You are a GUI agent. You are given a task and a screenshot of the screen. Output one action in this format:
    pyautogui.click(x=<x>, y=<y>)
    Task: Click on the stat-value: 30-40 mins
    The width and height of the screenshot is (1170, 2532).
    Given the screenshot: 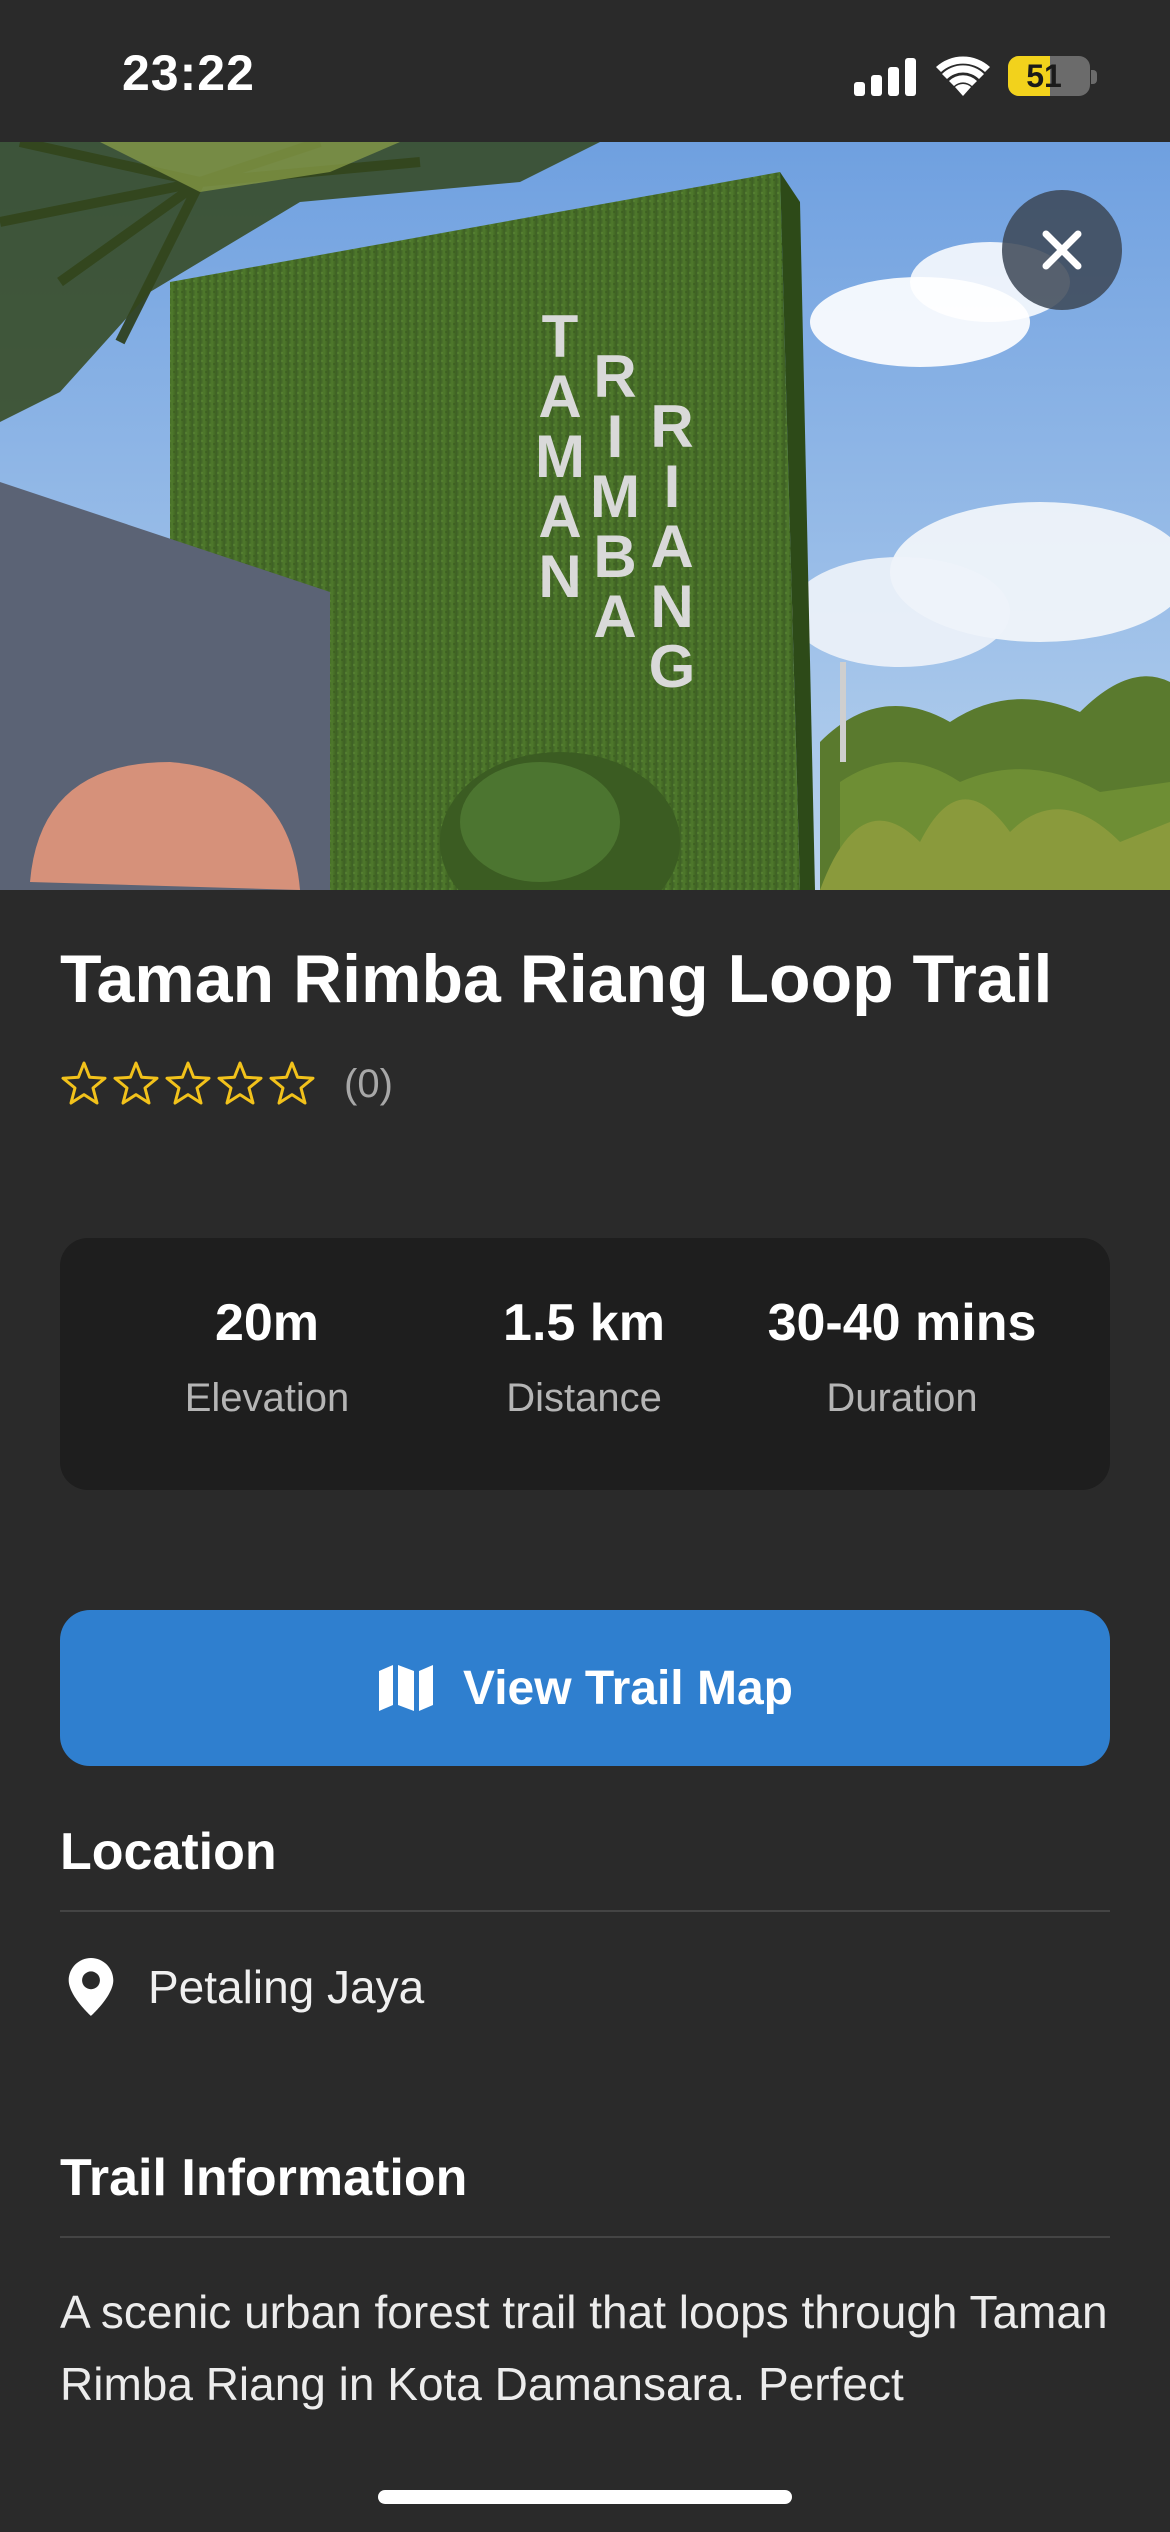 What is the action you would take?
    pyautogui.click(x=902, y=1323)
    